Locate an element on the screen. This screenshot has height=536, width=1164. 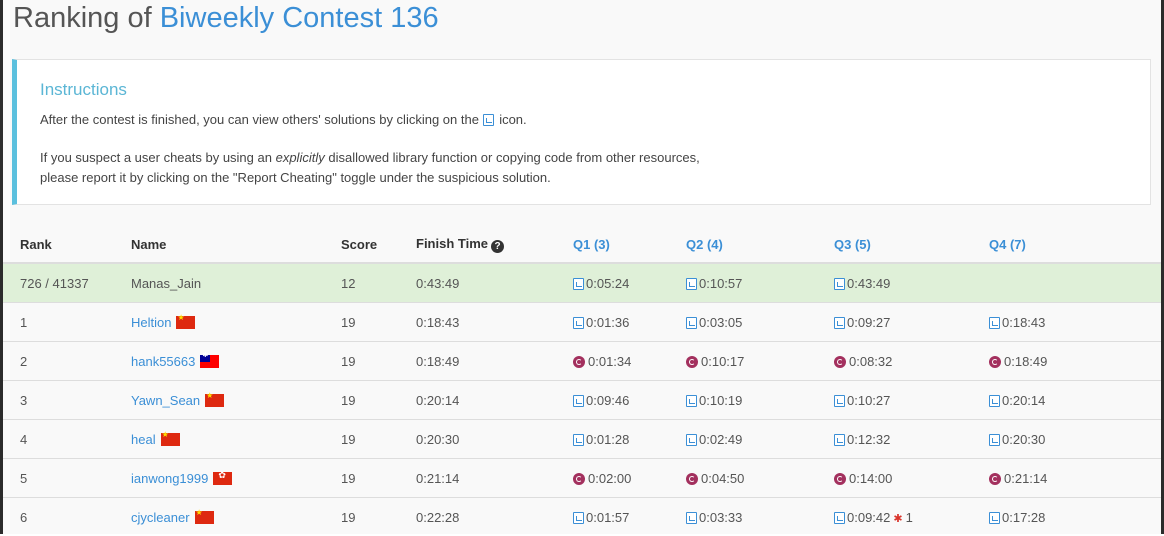
solve-time: 0:02:00 is located at coordinates (609, 478).